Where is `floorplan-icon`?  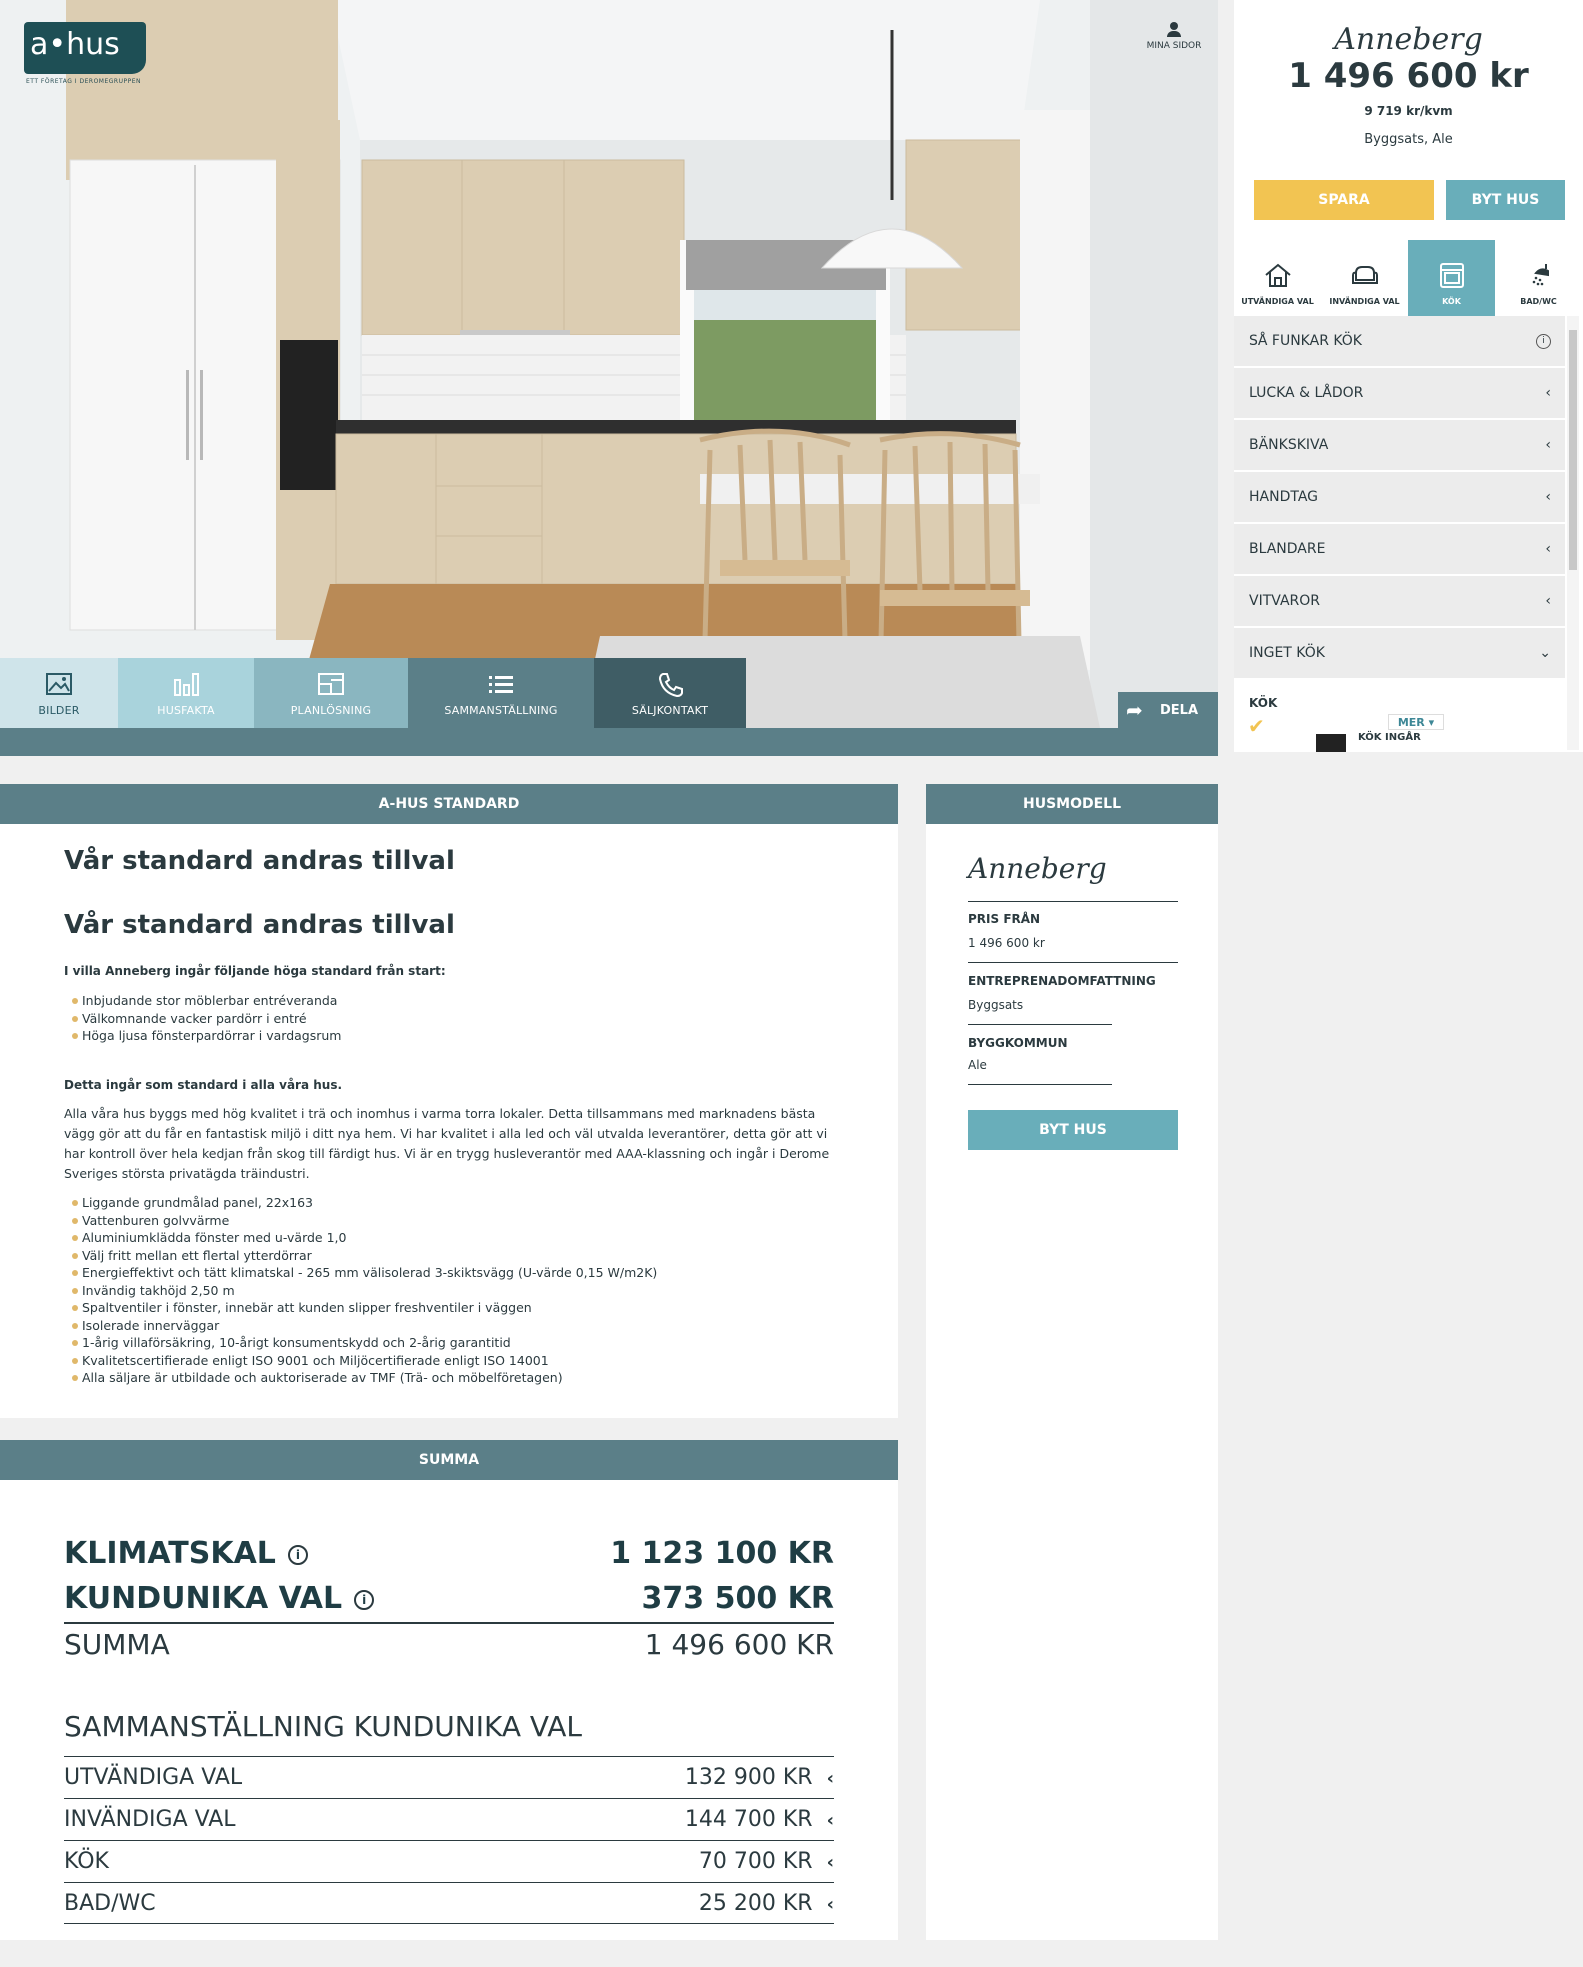
floorplan-icon is located at coordinates (331, 684).